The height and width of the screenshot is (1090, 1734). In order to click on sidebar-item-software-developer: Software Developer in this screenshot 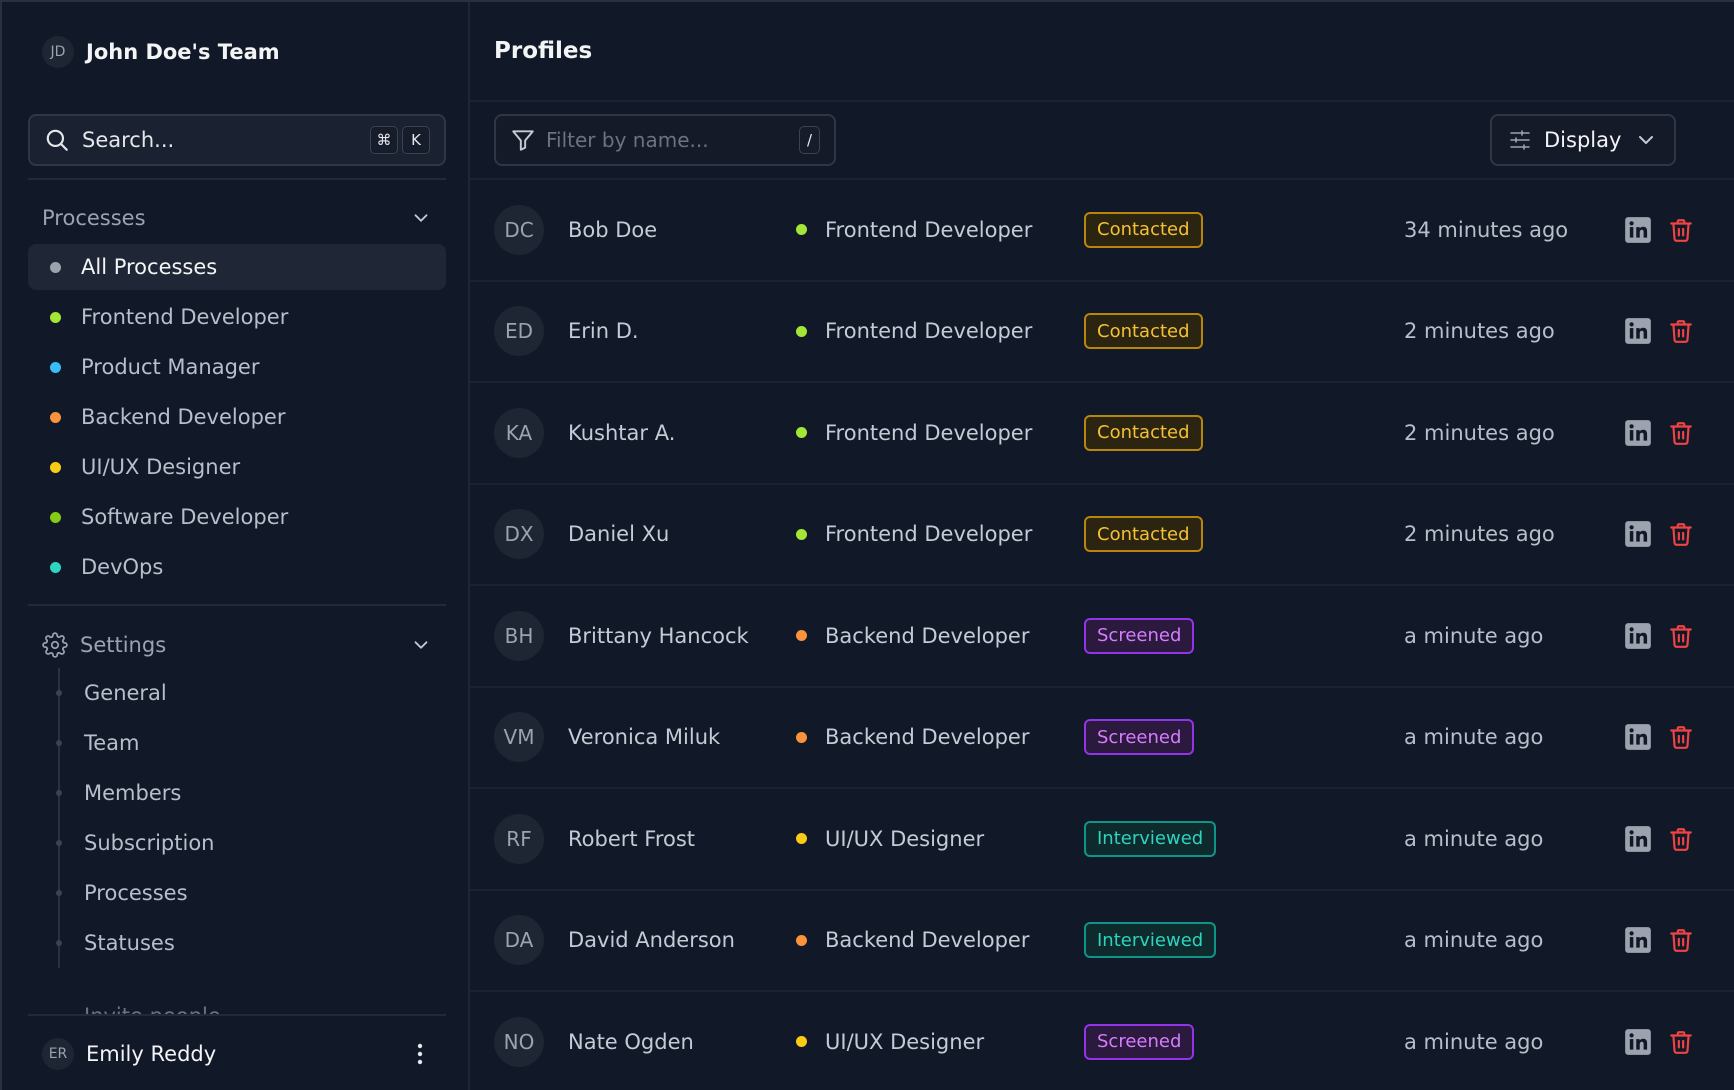, I will do `click(237, 517)`.